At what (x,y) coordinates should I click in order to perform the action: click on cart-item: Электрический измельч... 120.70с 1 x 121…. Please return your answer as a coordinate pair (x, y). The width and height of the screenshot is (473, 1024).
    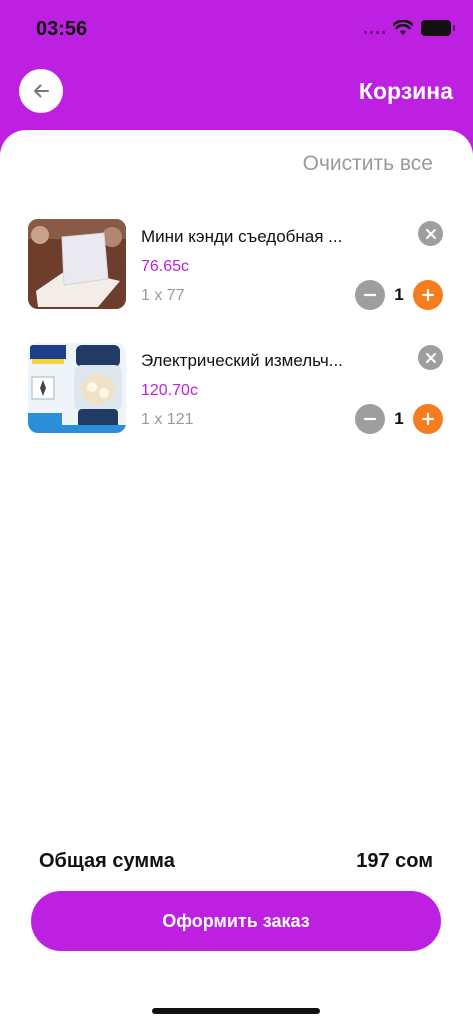
    Looking at the image, I should click on (236, 393).